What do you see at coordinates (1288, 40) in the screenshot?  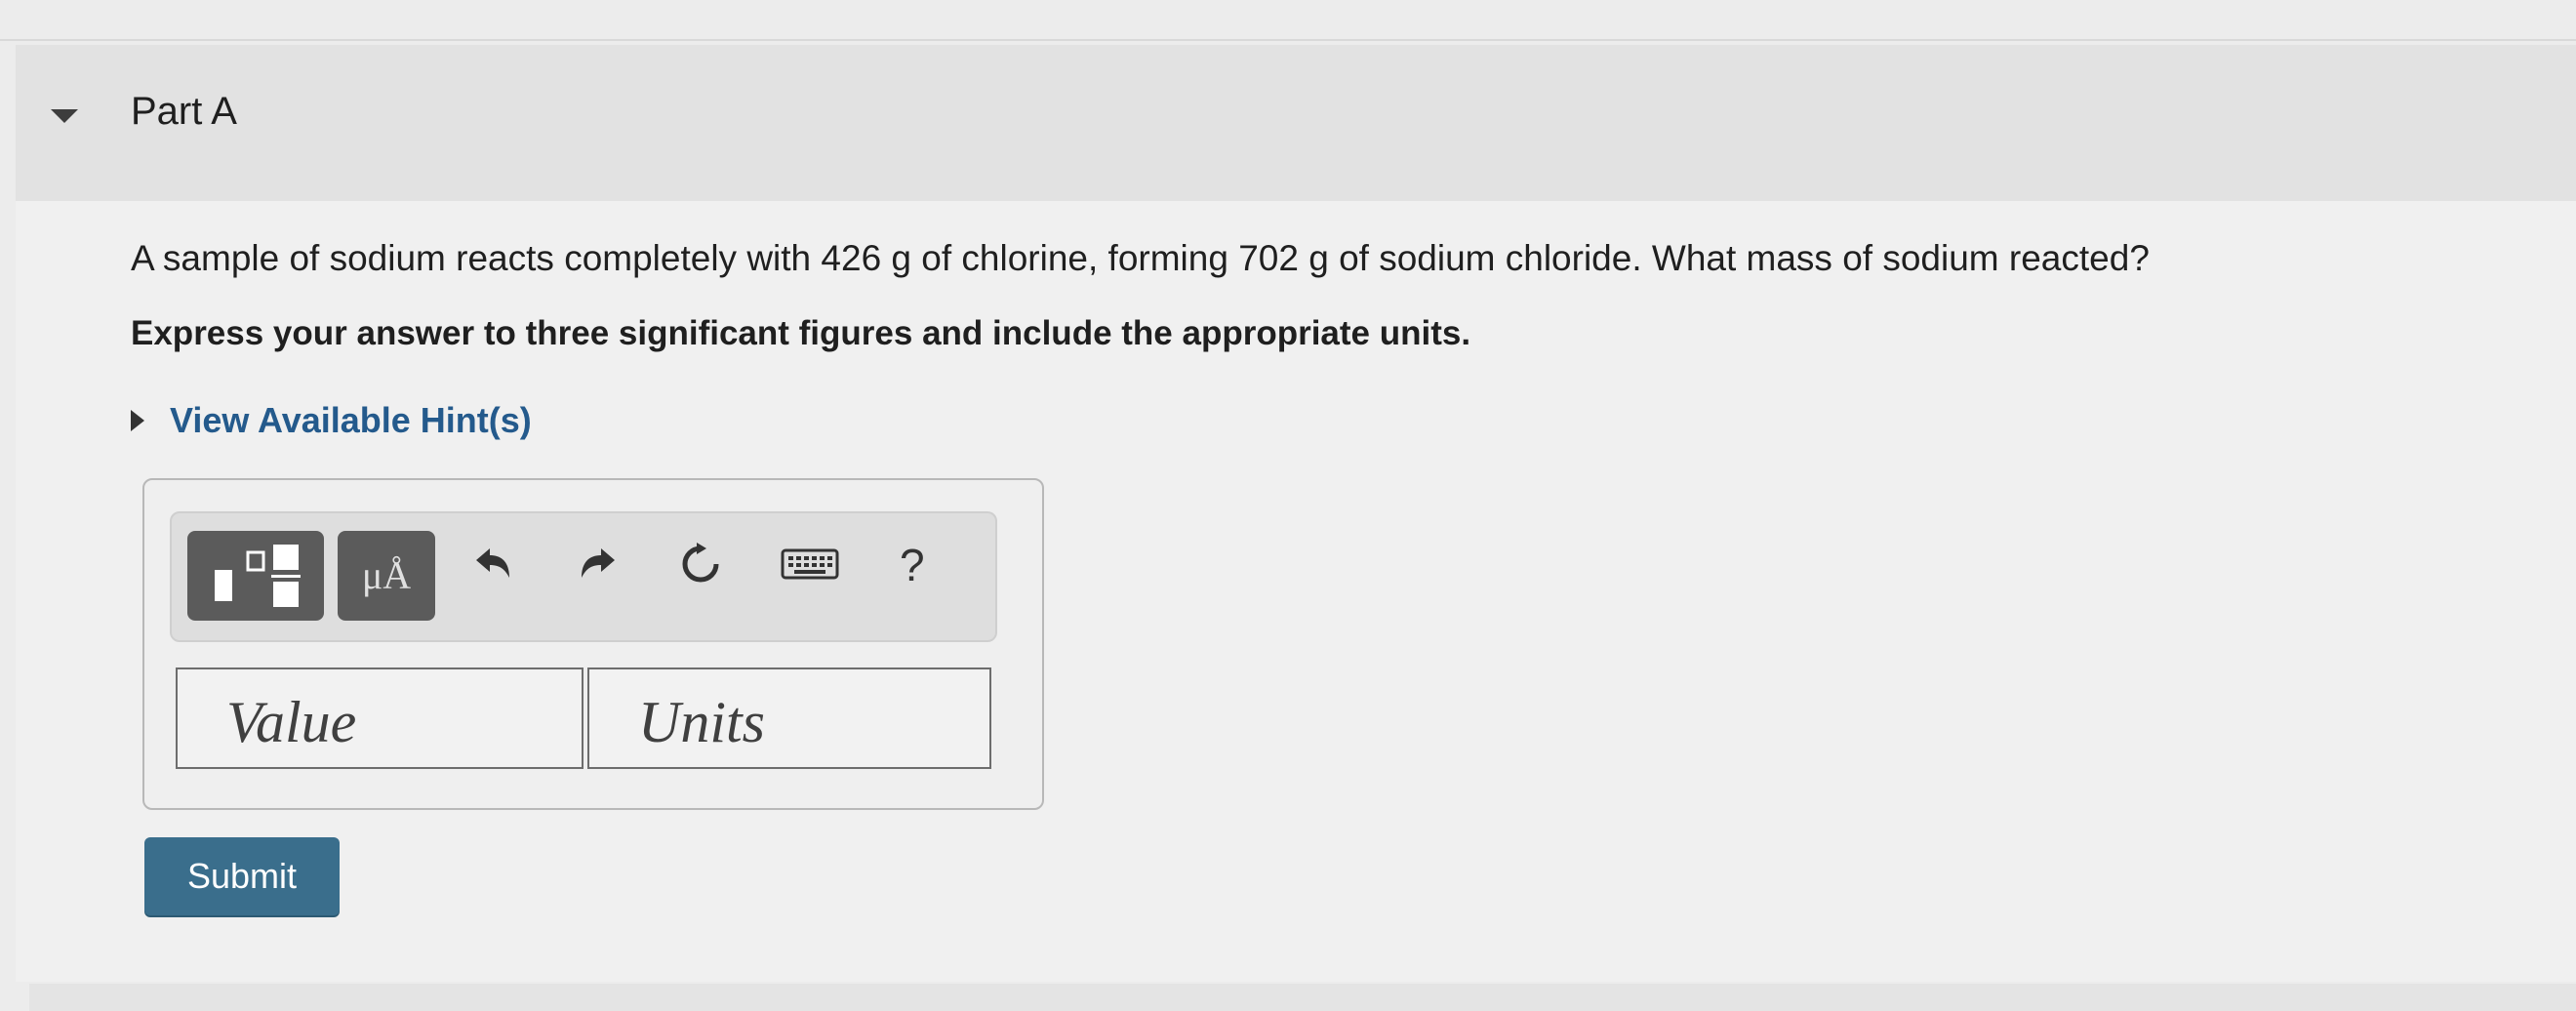 I see `top-divider` at bounding box center [1288, 40].